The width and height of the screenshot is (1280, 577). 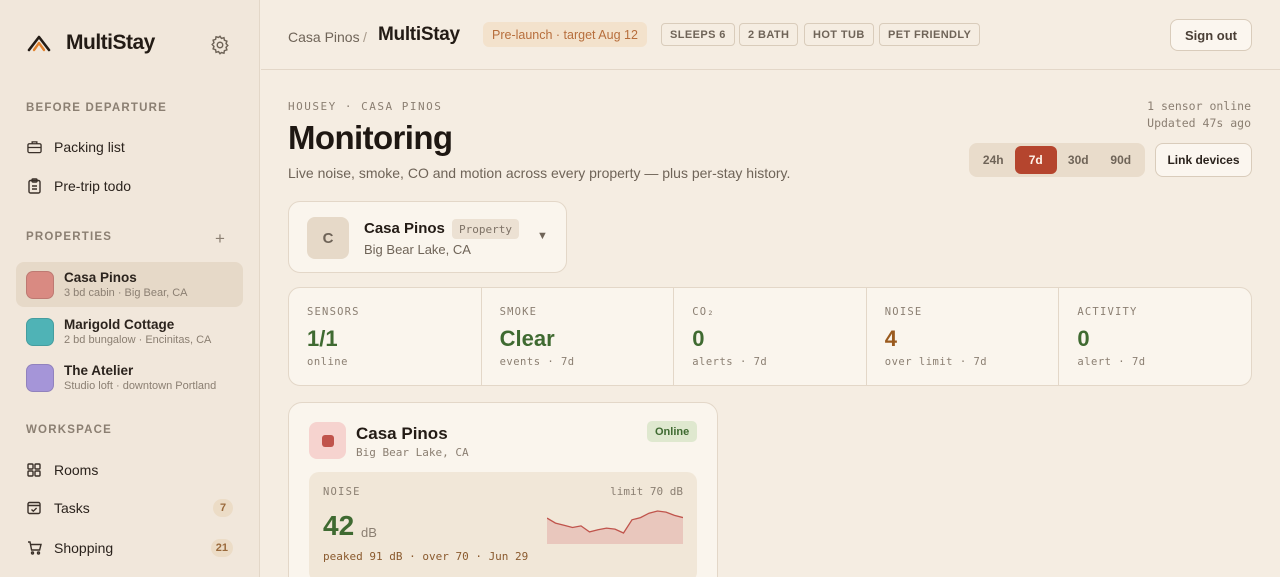 I want to click on sidebar-item-label: Packing list, so click(x=89, y=147).